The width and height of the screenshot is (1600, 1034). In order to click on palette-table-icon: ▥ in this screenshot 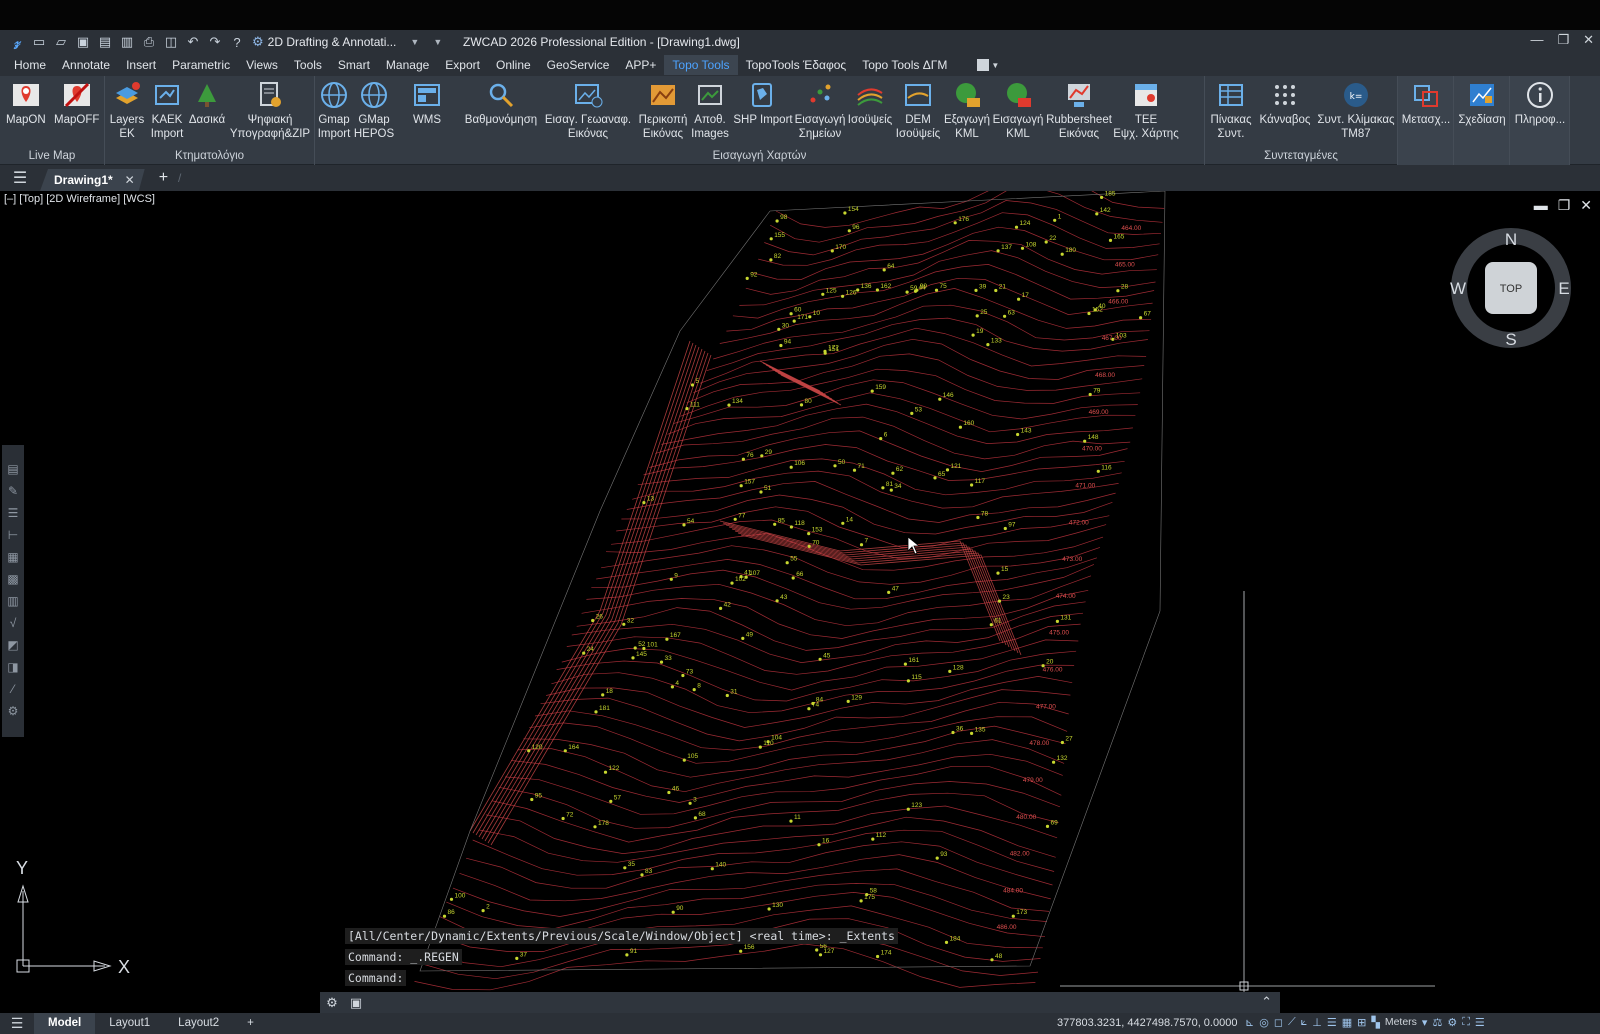, I will do `click(13, 601)`.